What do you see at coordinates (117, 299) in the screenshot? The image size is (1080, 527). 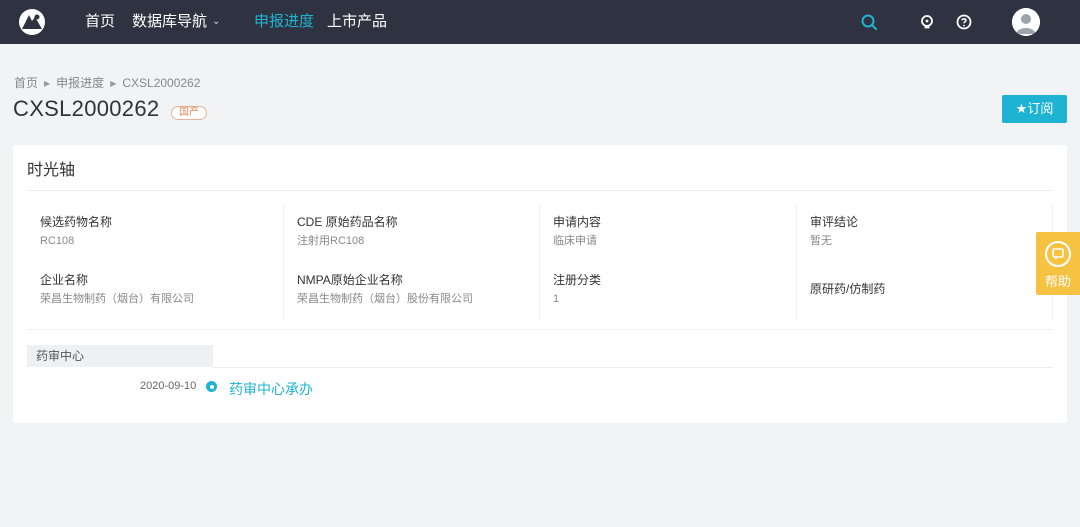 I see `info-value: 荣昌生物制药（烟台）有限公司` at bounding box center [117, 299].